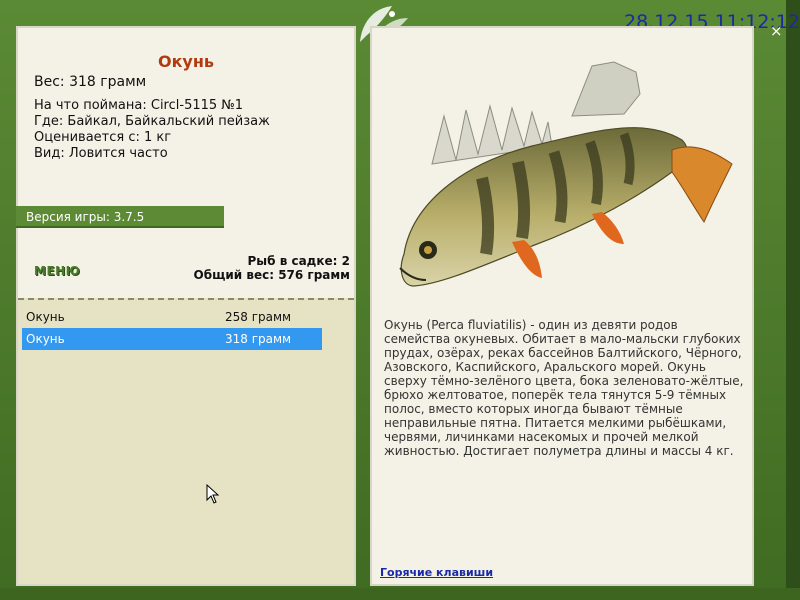 The height and width of the screenshot is (600, 800). What do you see at coordinates (271, 275) in the screenshot?
I see `total-weight: Общий вес: 576 грамм` at bounding box center [271, 275].